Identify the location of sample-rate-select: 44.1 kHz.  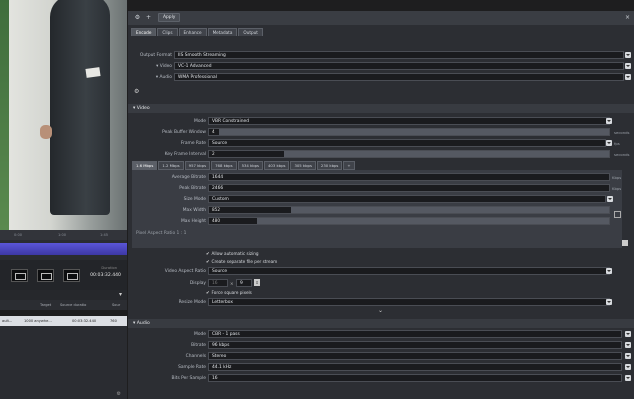
(415, 367).